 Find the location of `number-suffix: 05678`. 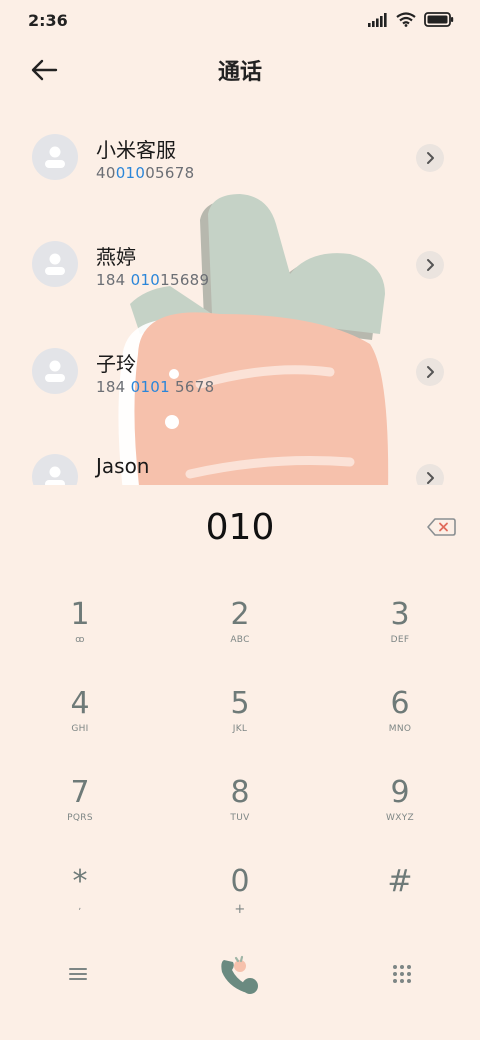

number-suffix: 05678 is located at coordinates (170, 173).